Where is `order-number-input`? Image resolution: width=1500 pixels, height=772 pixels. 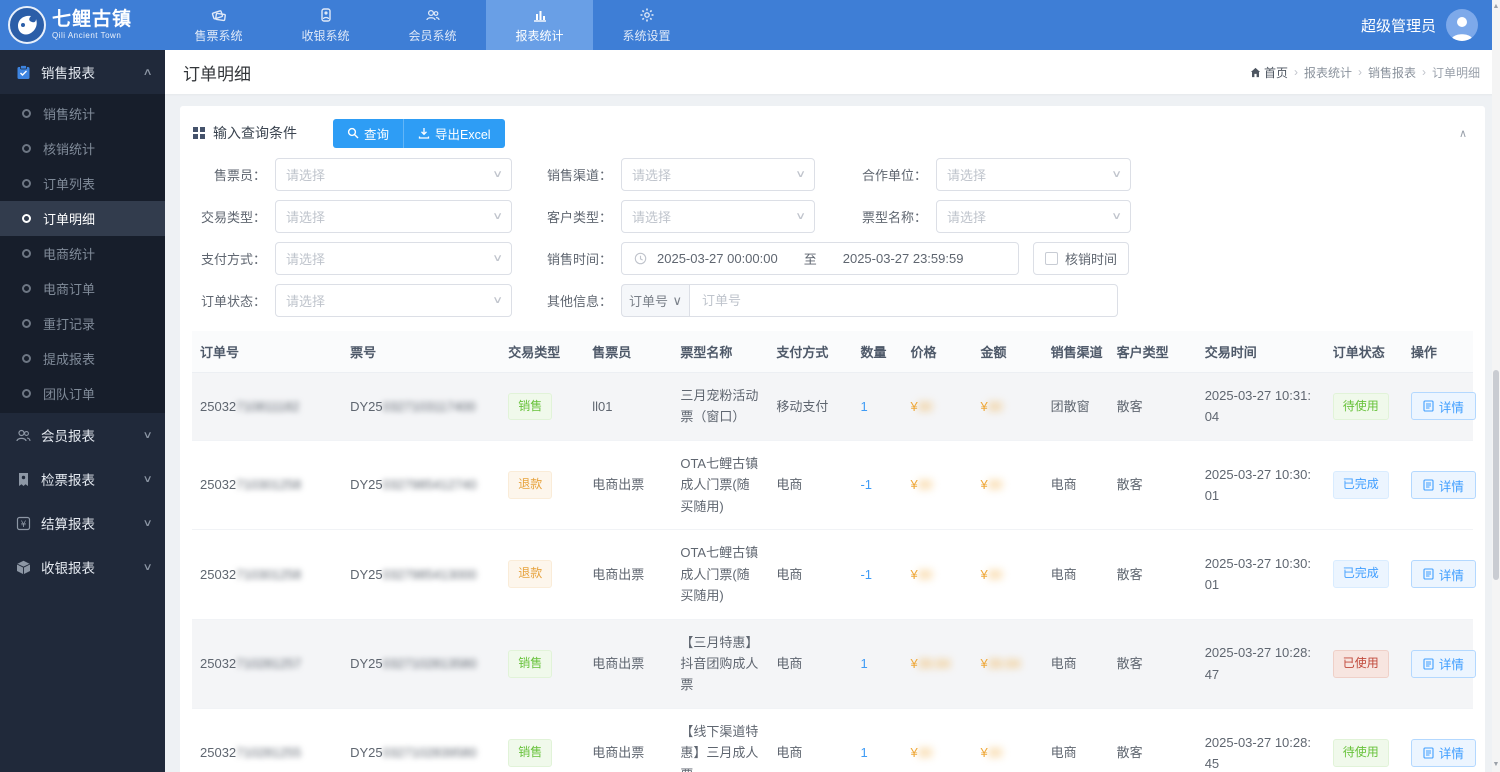
order-number-input is located at coordinates (903, 300).